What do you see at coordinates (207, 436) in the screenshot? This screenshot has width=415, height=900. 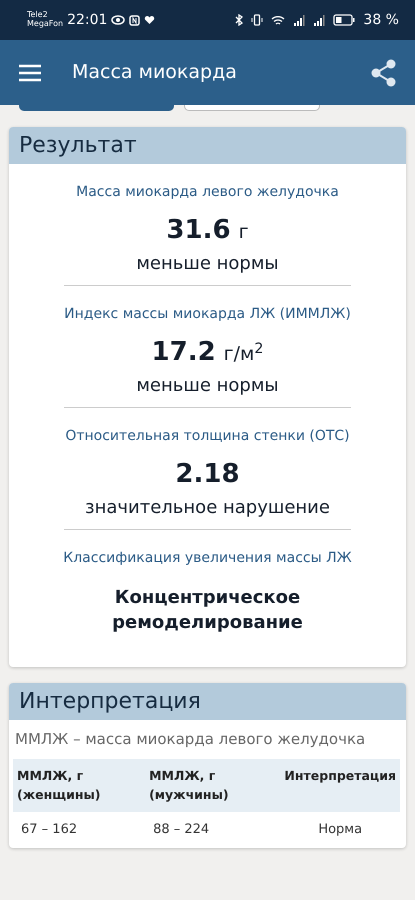 I see `result-label: Относительная толщина стенки (ОТС)` at bounding box center [207, 436].